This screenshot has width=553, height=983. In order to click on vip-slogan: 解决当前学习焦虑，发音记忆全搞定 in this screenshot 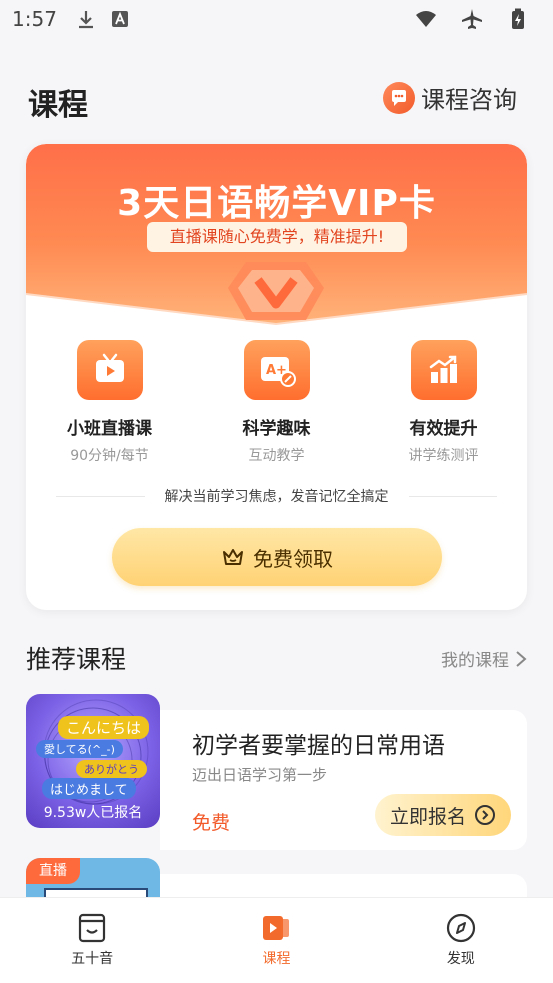, I will do `click(276, 497)`.